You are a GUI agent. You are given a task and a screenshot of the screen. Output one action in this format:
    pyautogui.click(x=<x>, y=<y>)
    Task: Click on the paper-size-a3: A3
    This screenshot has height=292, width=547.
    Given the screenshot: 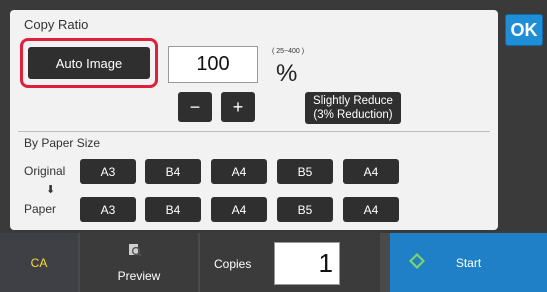 What is the action you would take?
    pyautogui.click(x=108, y=209)
    